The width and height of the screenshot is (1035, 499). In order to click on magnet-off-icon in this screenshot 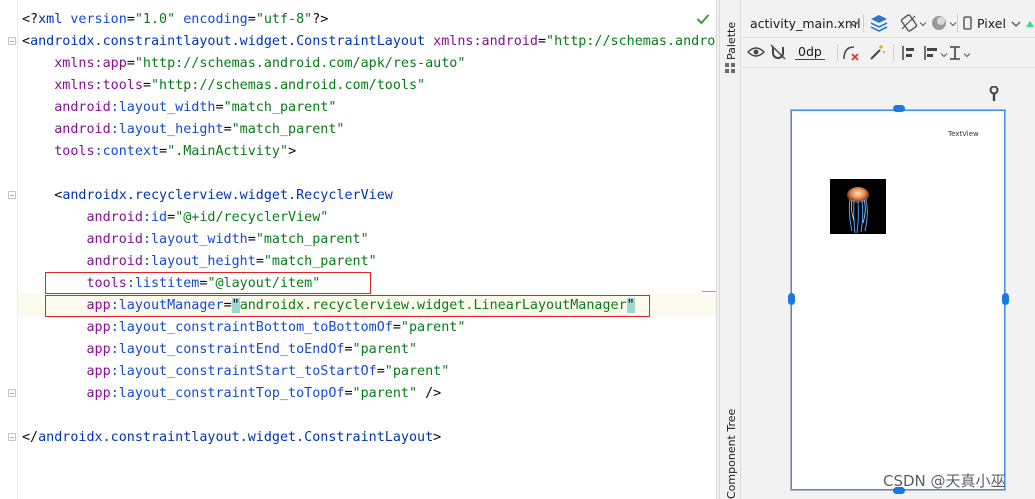, I will do `click(778, 52)`.